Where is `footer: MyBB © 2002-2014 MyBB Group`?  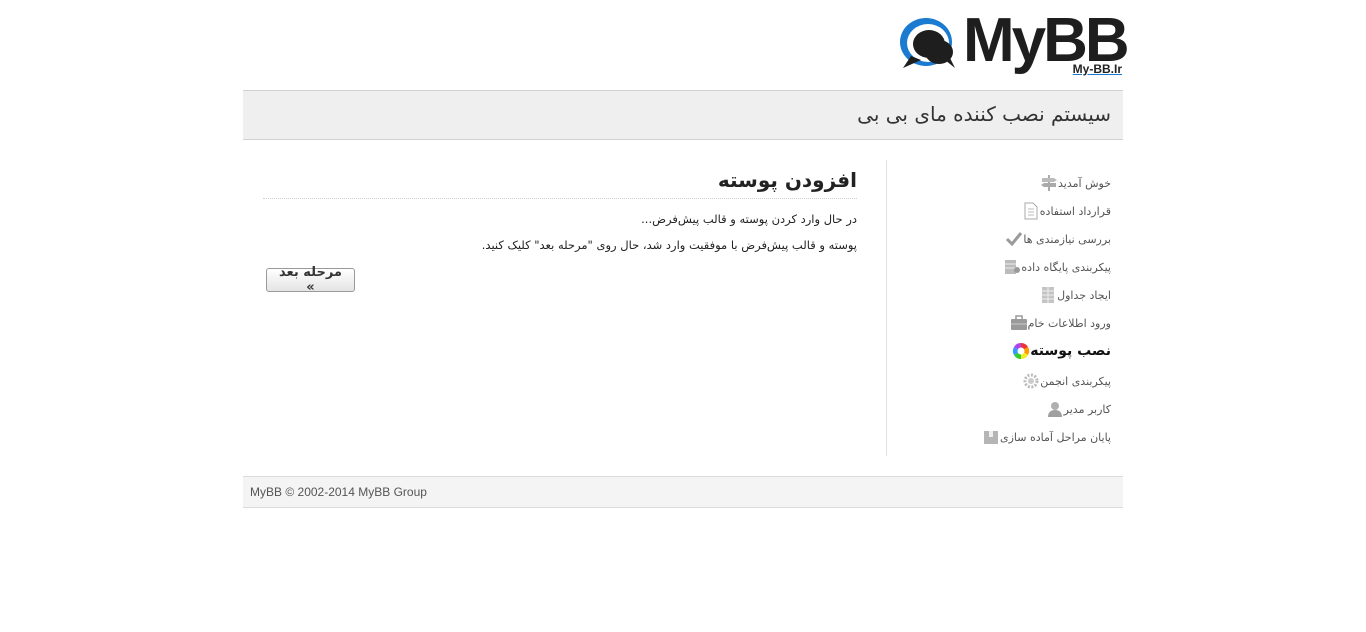
footer: MyBB © 2002-2014 MyBB Group is located at coordinates (683, 492).